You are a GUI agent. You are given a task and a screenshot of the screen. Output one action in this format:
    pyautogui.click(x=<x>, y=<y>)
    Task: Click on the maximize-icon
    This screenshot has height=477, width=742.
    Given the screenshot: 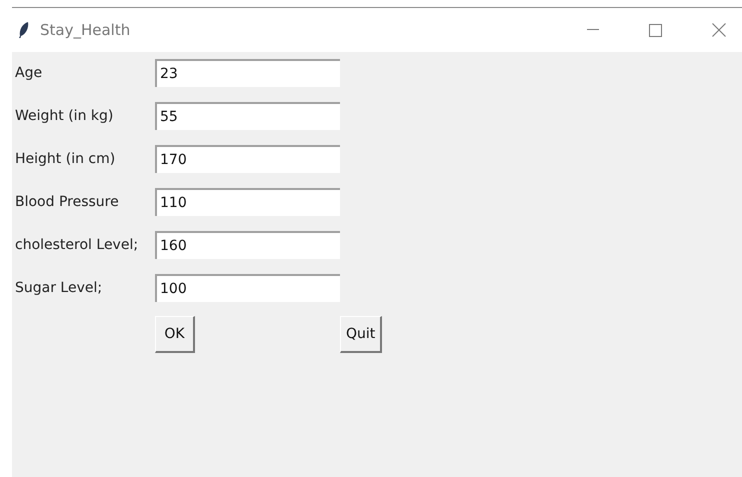 What is the action you would take?
    pyautogui.click(x=655, y=30)
    